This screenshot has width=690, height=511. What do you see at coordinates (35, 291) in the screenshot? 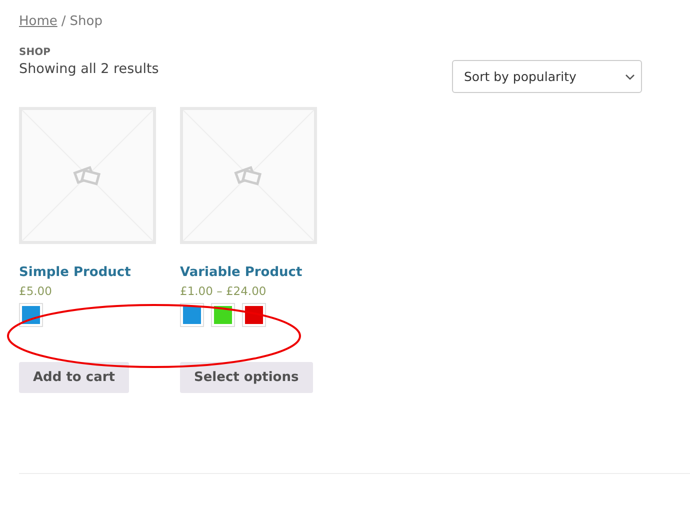
I see `product-price: £5.00` at bounding box center [35, 291].